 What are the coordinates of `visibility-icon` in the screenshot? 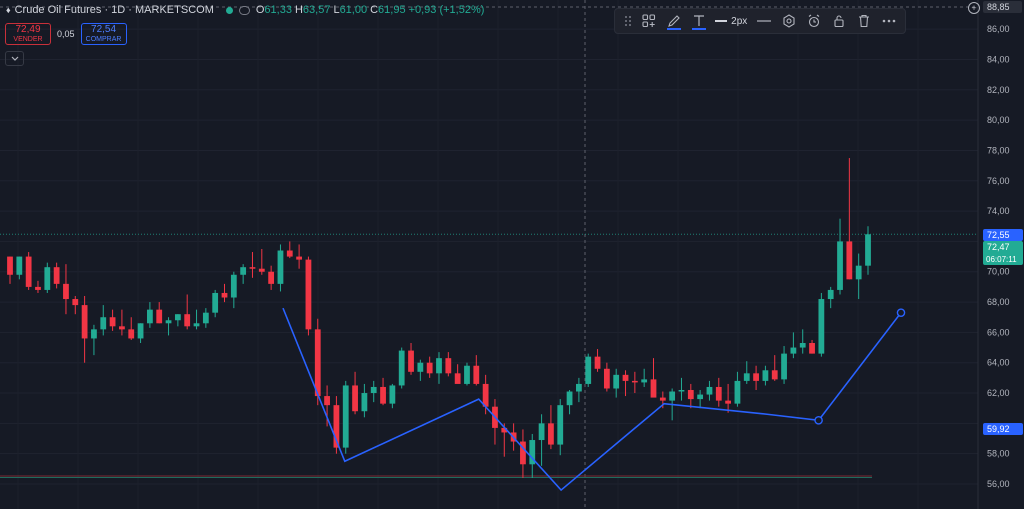 It's located at (244, 10).